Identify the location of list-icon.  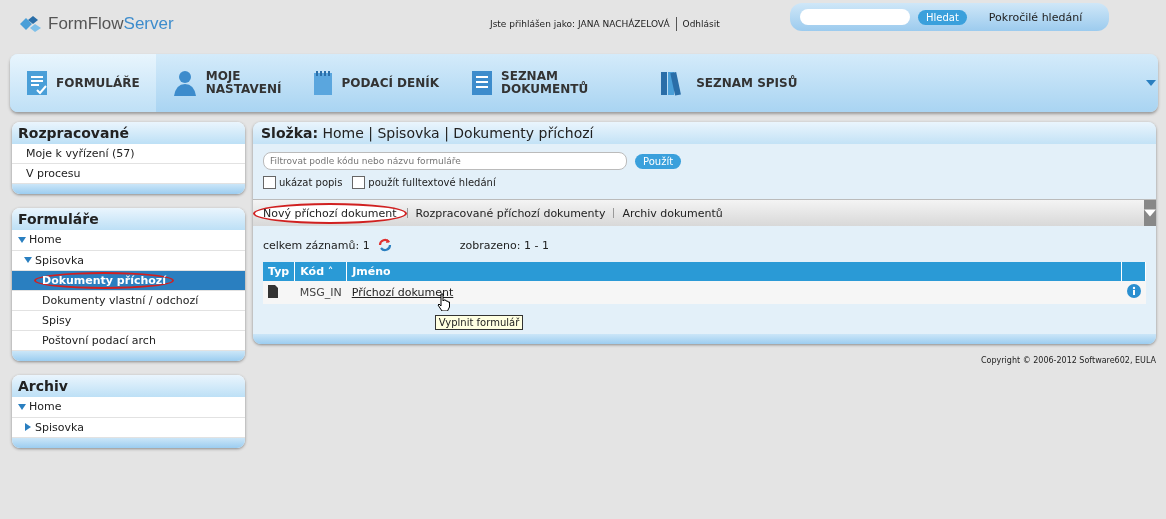
(482, 83).